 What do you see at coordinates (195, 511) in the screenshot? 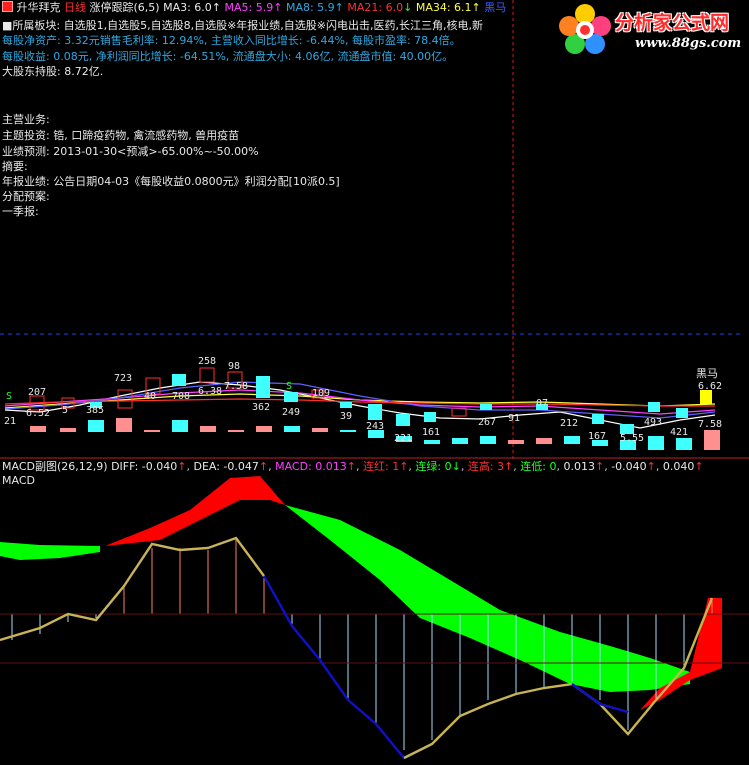
I see `macd-red-area` at bounding box center [195, 511].